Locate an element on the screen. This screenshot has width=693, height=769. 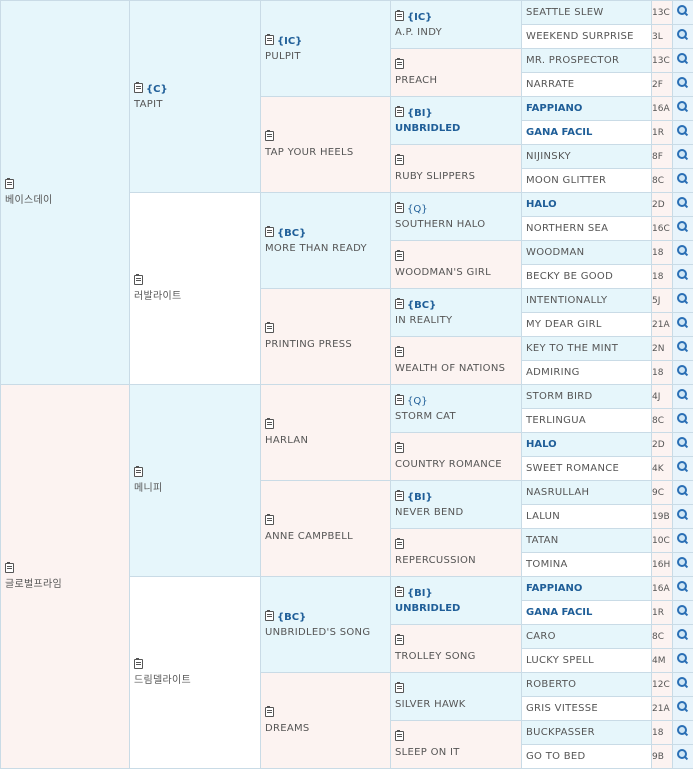
horse-name-link: HARLAN is located at coordinates (325, 440).